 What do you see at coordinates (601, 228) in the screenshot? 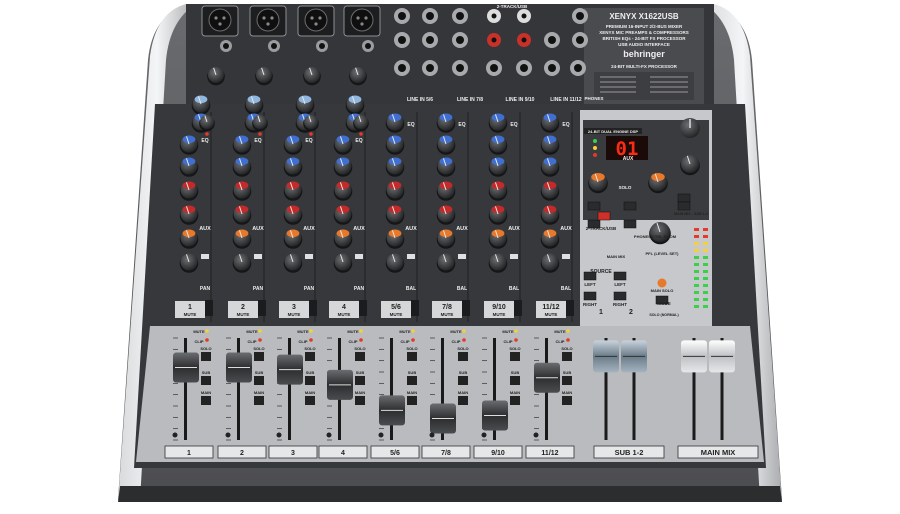
I see `two-track-usb-return-label: 2-TRACK/USB` at bounding box center [601, 228].